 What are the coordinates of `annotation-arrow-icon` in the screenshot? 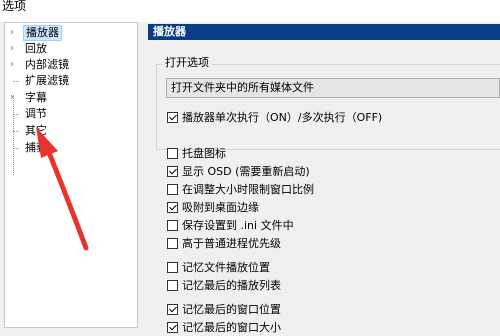 It's located at (62, 189).